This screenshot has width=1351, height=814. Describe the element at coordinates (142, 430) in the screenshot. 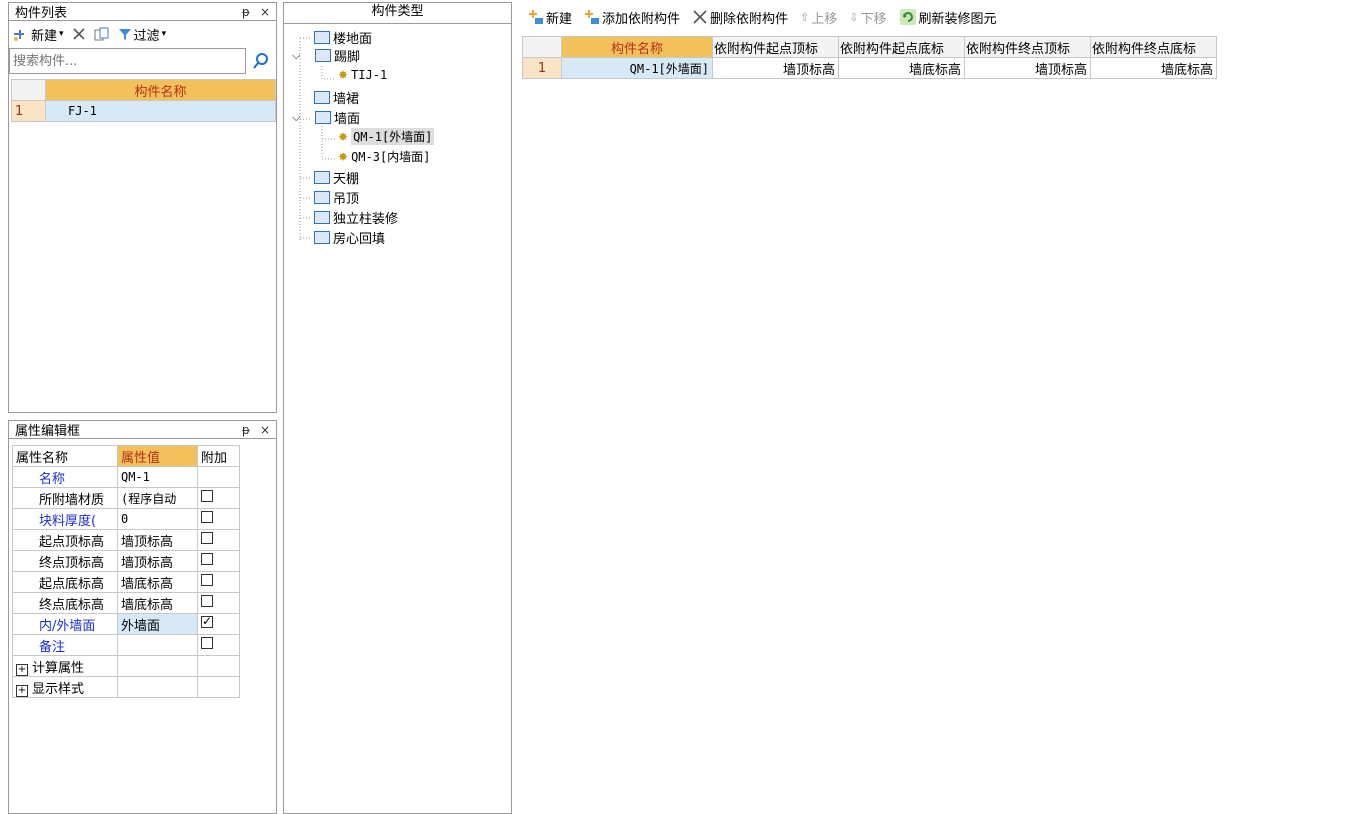

I see `property-editor-titlebar: 属性编辑框 ᵽ ×` at that location.